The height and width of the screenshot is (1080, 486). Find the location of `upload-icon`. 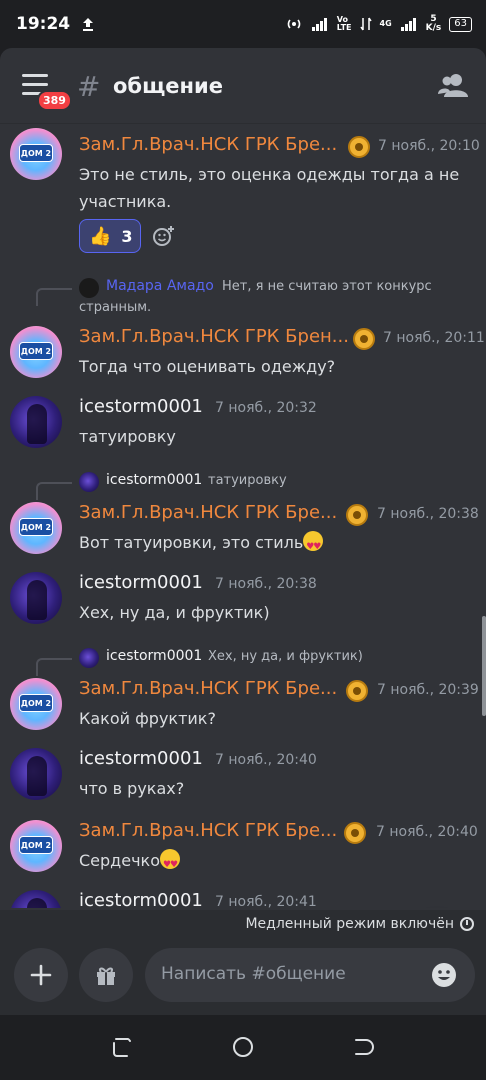

upload-icon is located at coordinates (88, 24).